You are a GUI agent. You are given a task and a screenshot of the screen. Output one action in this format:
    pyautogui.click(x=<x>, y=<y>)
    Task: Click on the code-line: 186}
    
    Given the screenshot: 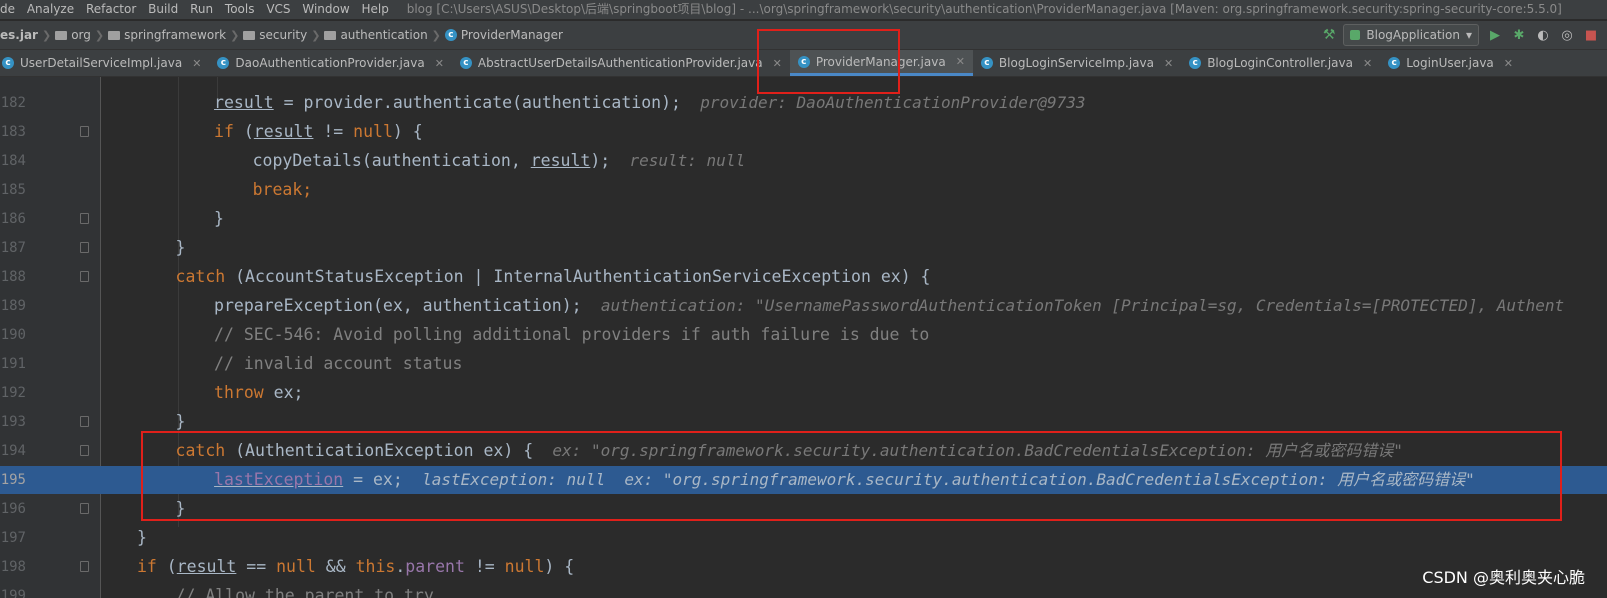 What is the action you would take?
    pyautogui.click(x=803, y=219)
    